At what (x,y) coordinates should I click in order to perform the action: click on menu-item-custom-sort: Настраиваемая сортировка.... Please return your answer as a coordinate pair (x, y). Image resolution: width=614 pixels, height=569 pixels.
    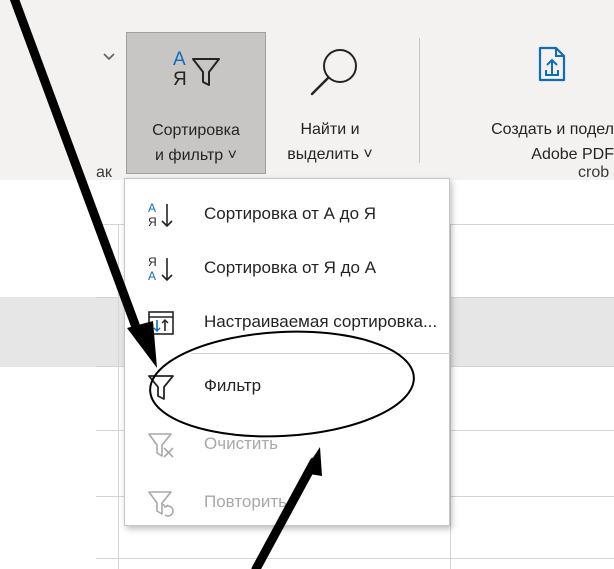
    Looking at the image, I should click on (287, 323).